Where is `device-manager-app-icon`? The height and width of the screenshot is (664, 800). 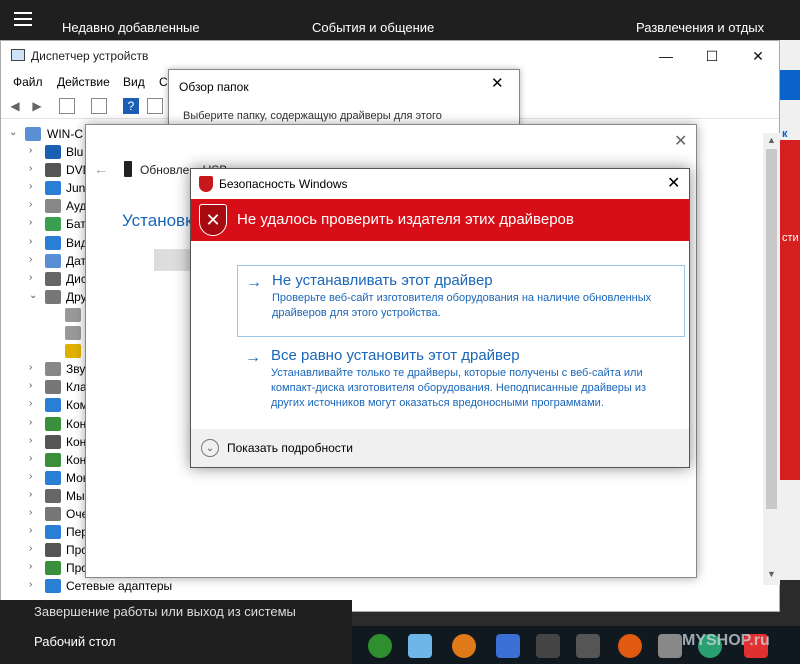 device-manager-app-icon is located at coordinates (18, 55).